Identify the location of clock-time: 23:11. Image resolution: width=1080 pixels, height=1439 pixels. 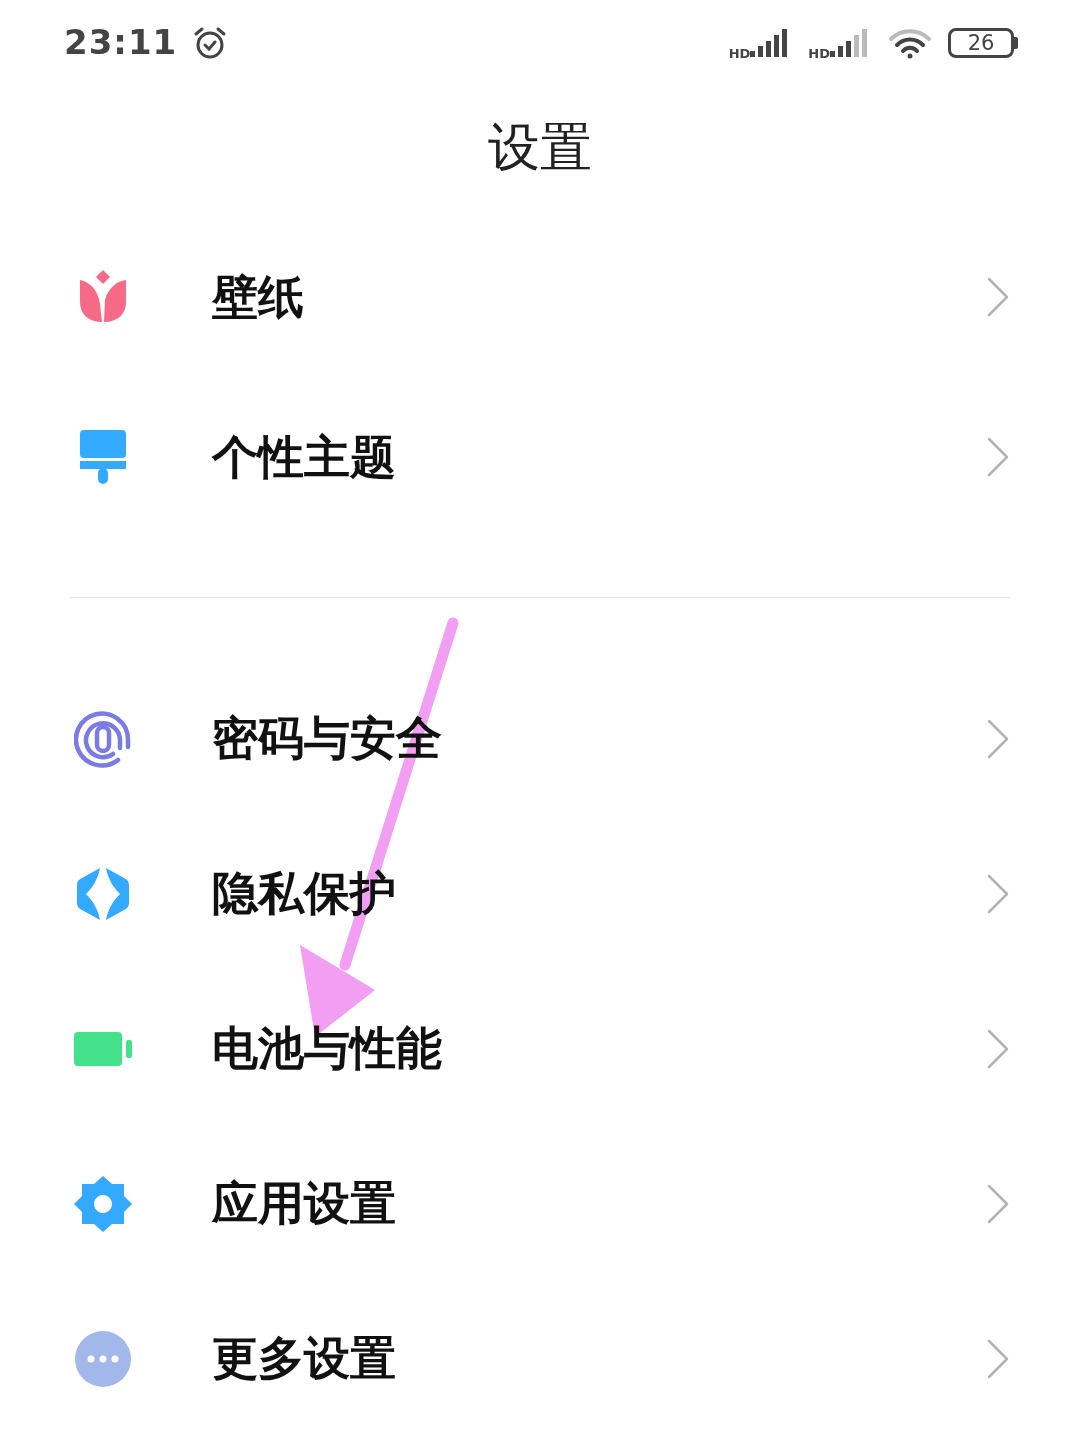
(121, 42).